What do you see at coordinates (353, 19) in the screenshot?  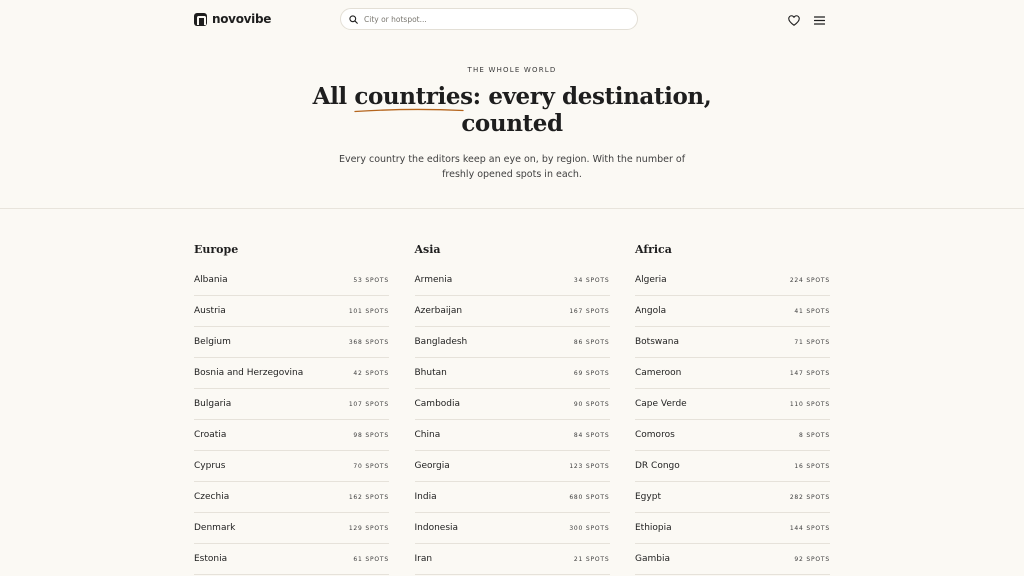 I see `search-icon` at bounding box center [353, 19].